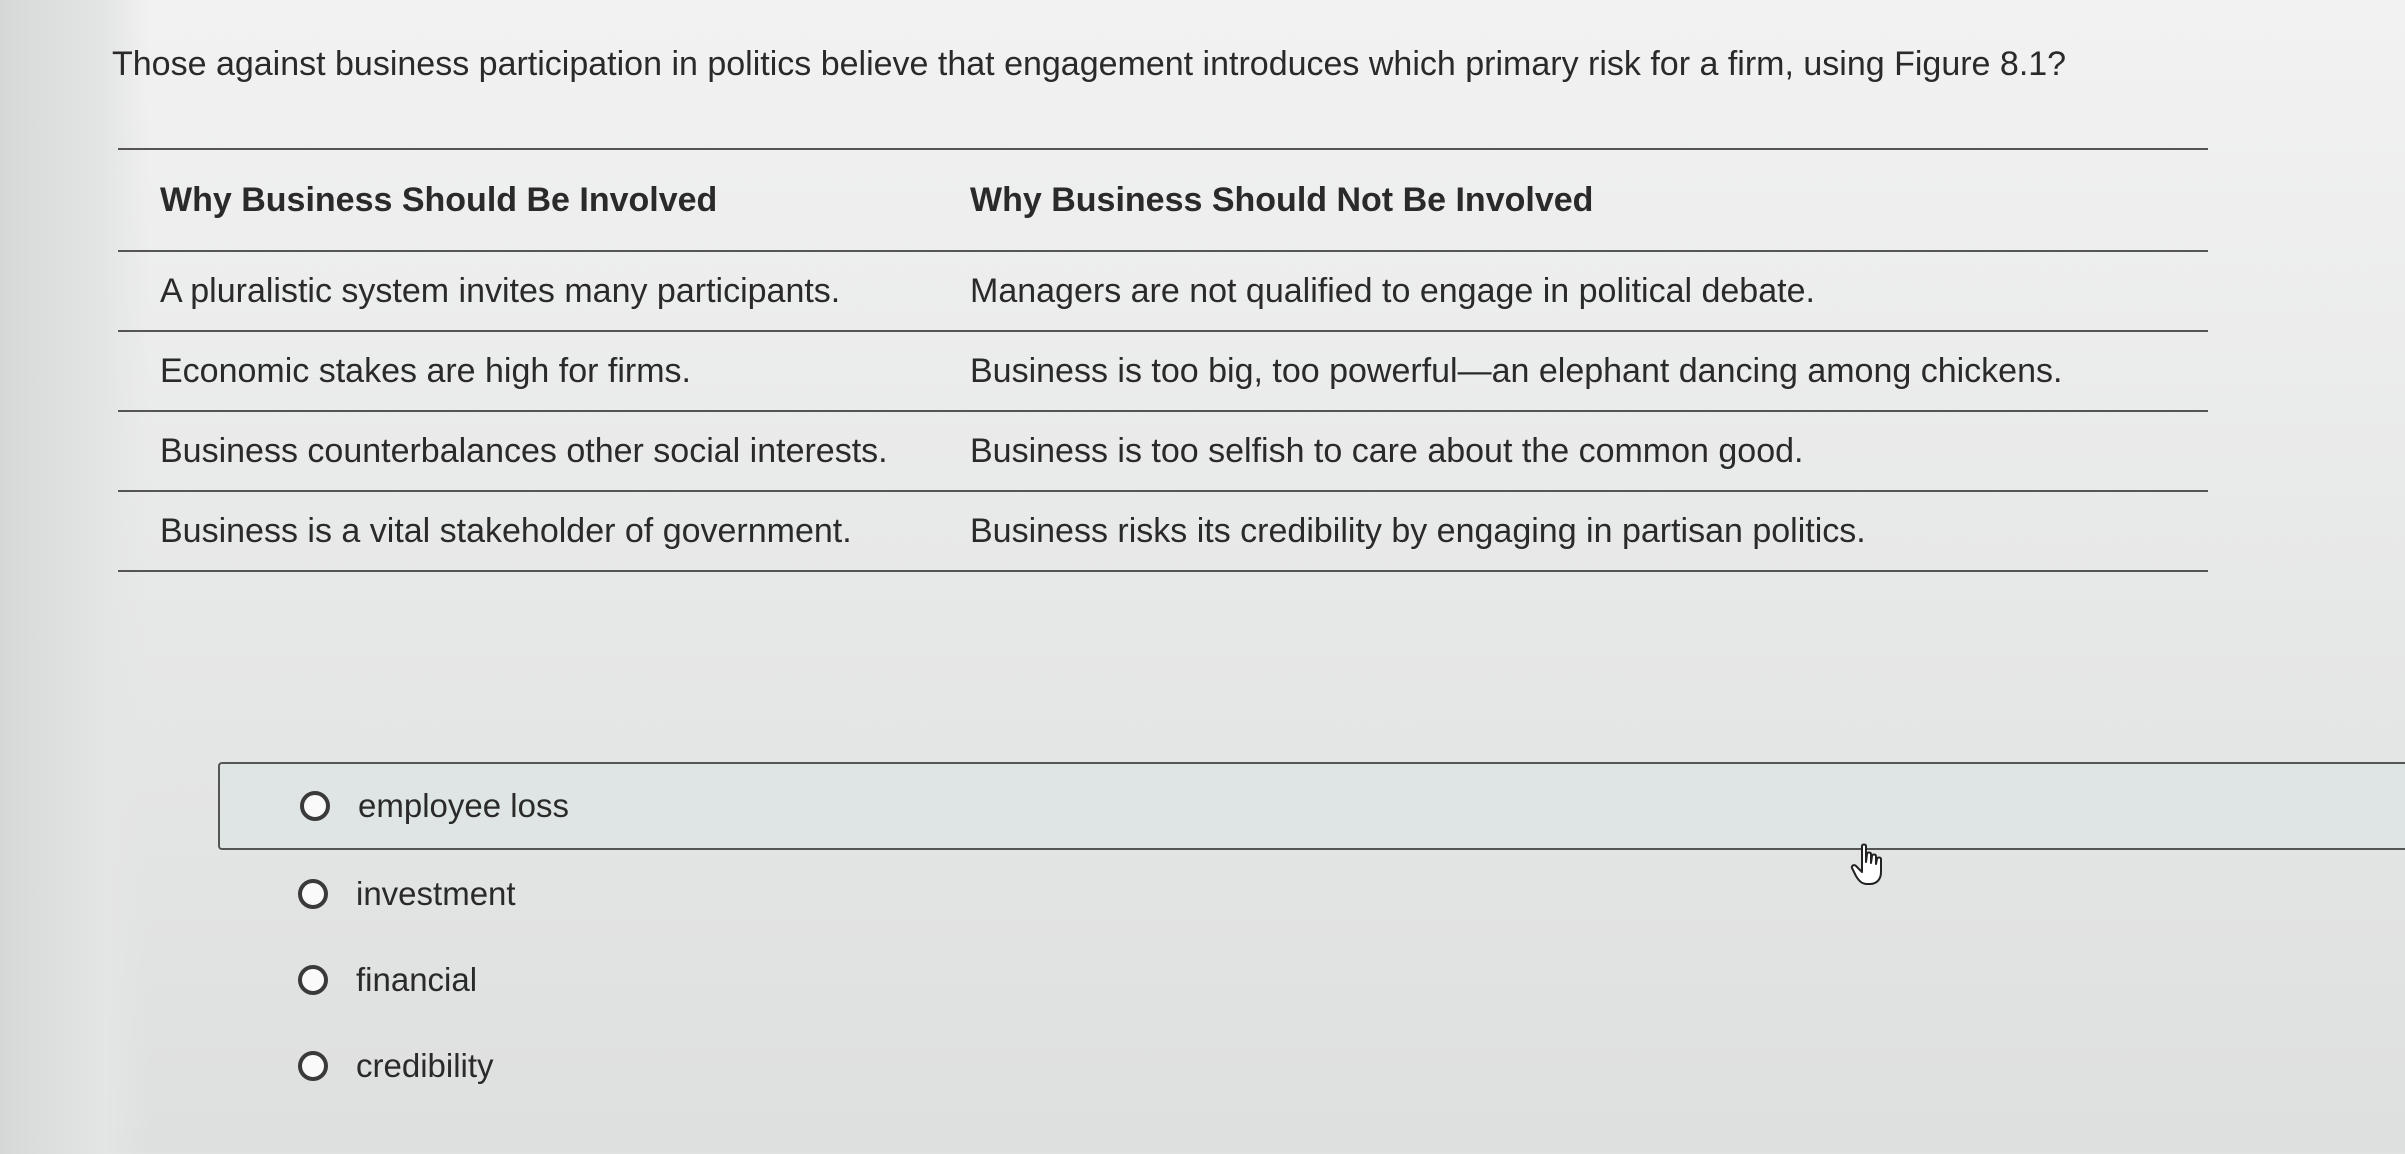 Image resolution: width=2405 pixels, height=1154 pixels. I want to click on option-credibility: credibility, so click(1311, 1066).